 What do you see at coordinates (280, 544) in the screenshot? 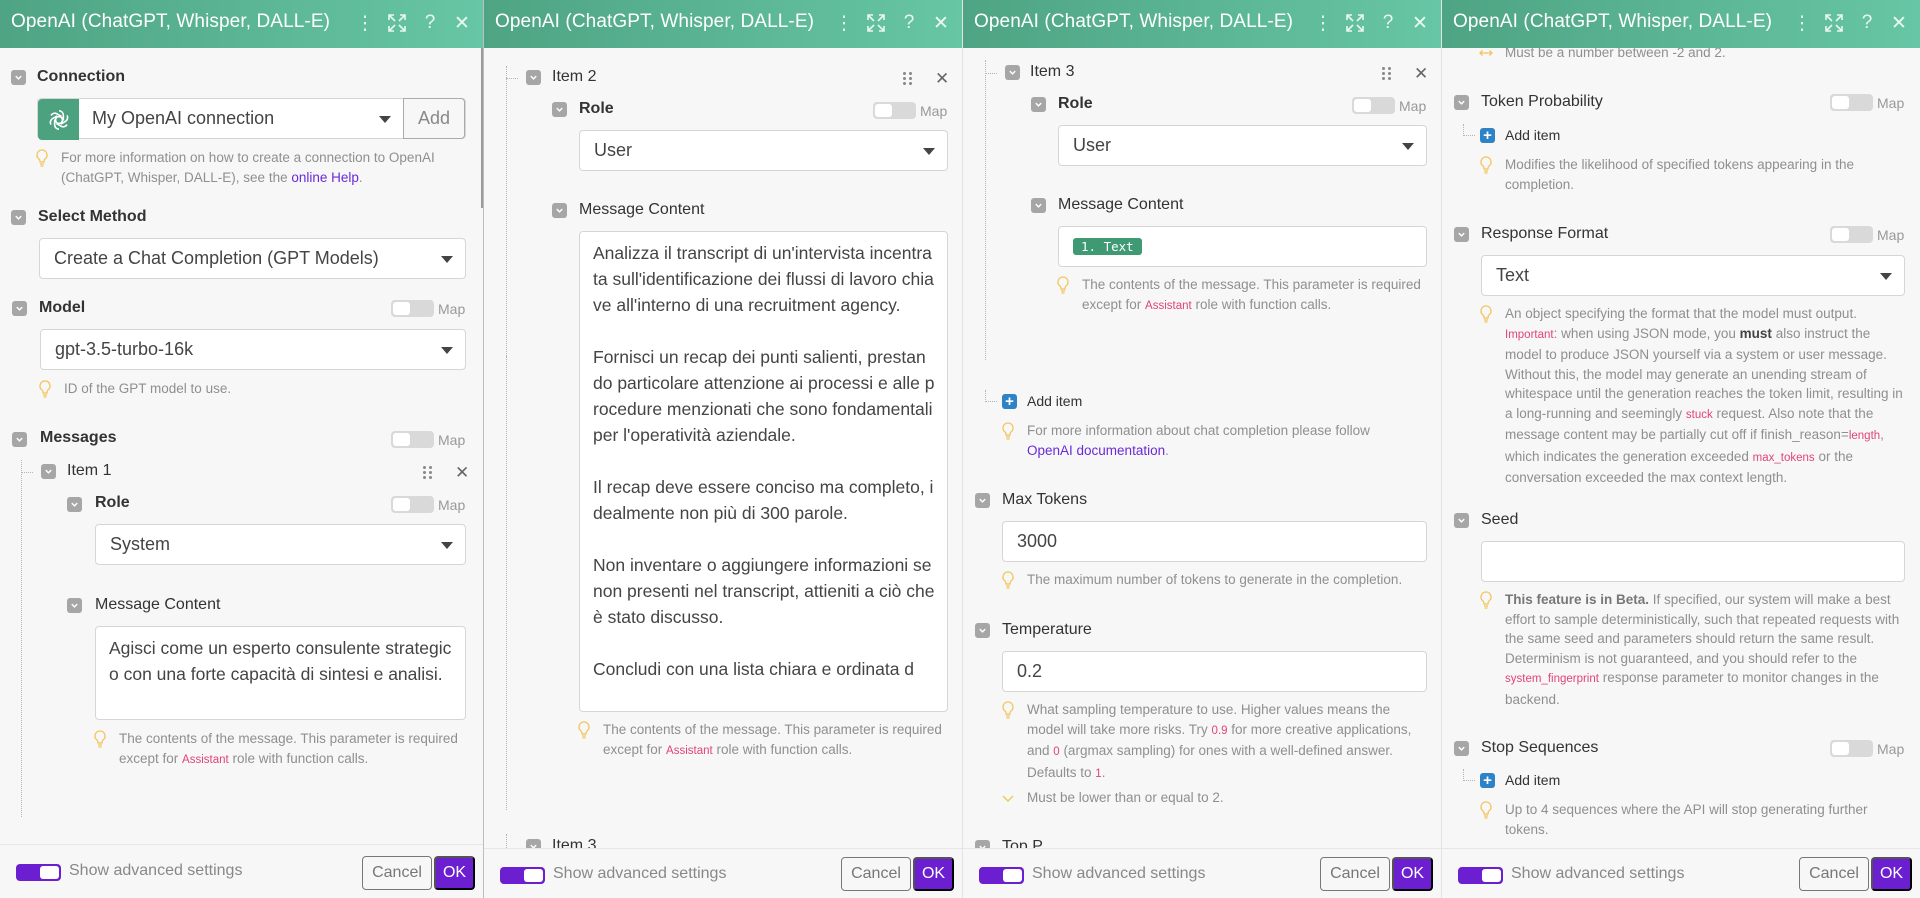
I see `item1-role-select: System` at bounding box center [280, 544].